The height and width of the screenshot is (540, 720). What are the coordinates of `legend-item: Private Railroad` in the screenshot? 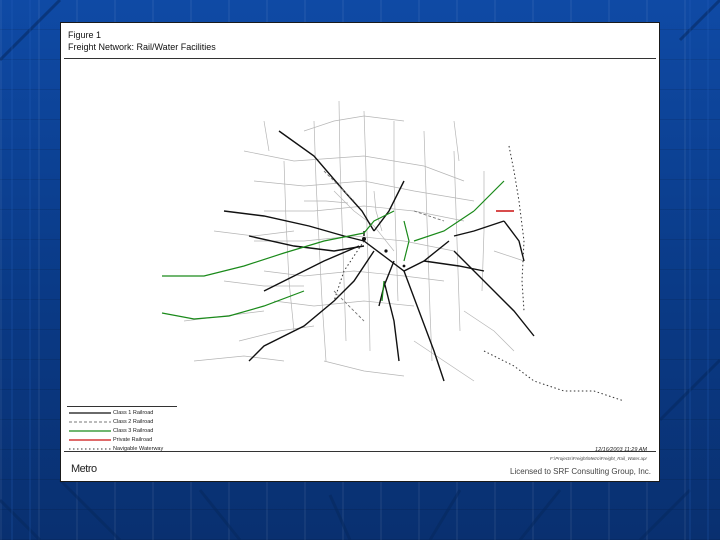 It's located at (122, 440).